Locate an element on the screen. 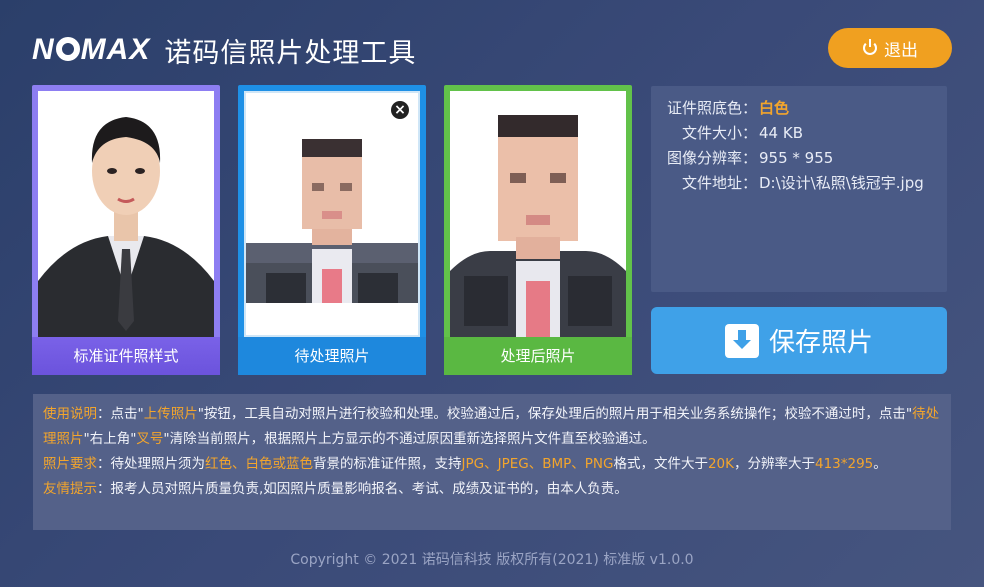 This screenshot has height=587, width=984. processed-person-image is located at coordinates (538, 214).